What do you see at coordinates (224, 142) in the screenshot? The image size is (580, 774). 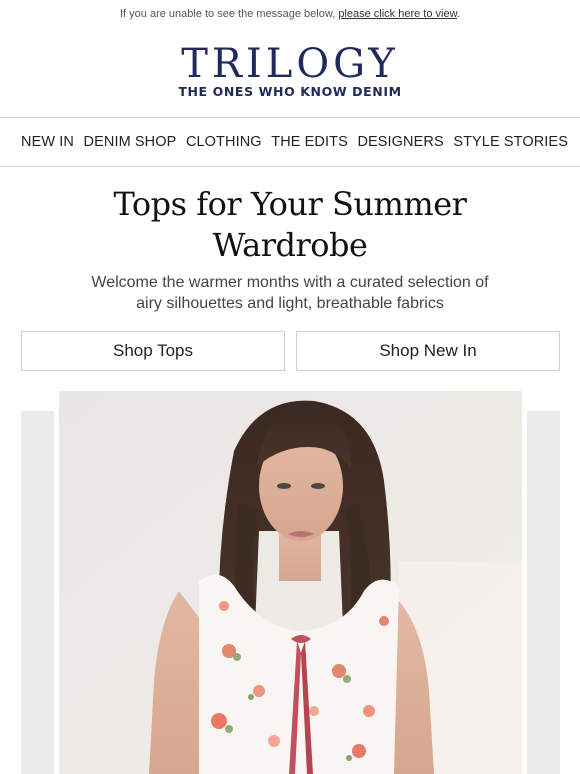 I see `nav-item-clothing: CLOTHING` at bounding box center [224, 142].